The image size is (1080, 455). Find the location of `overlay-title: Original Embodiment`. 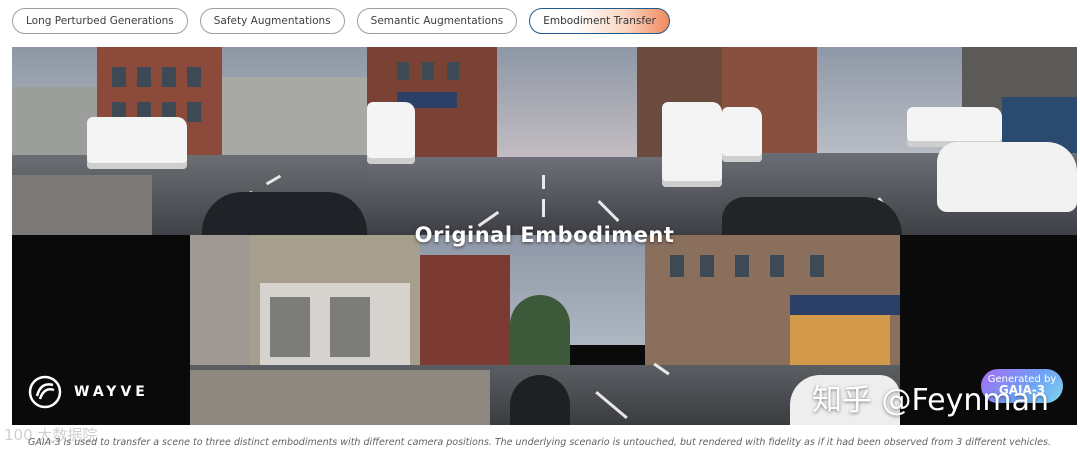

overlay-title: Original Embodiment is located at coordinates (544, 235).